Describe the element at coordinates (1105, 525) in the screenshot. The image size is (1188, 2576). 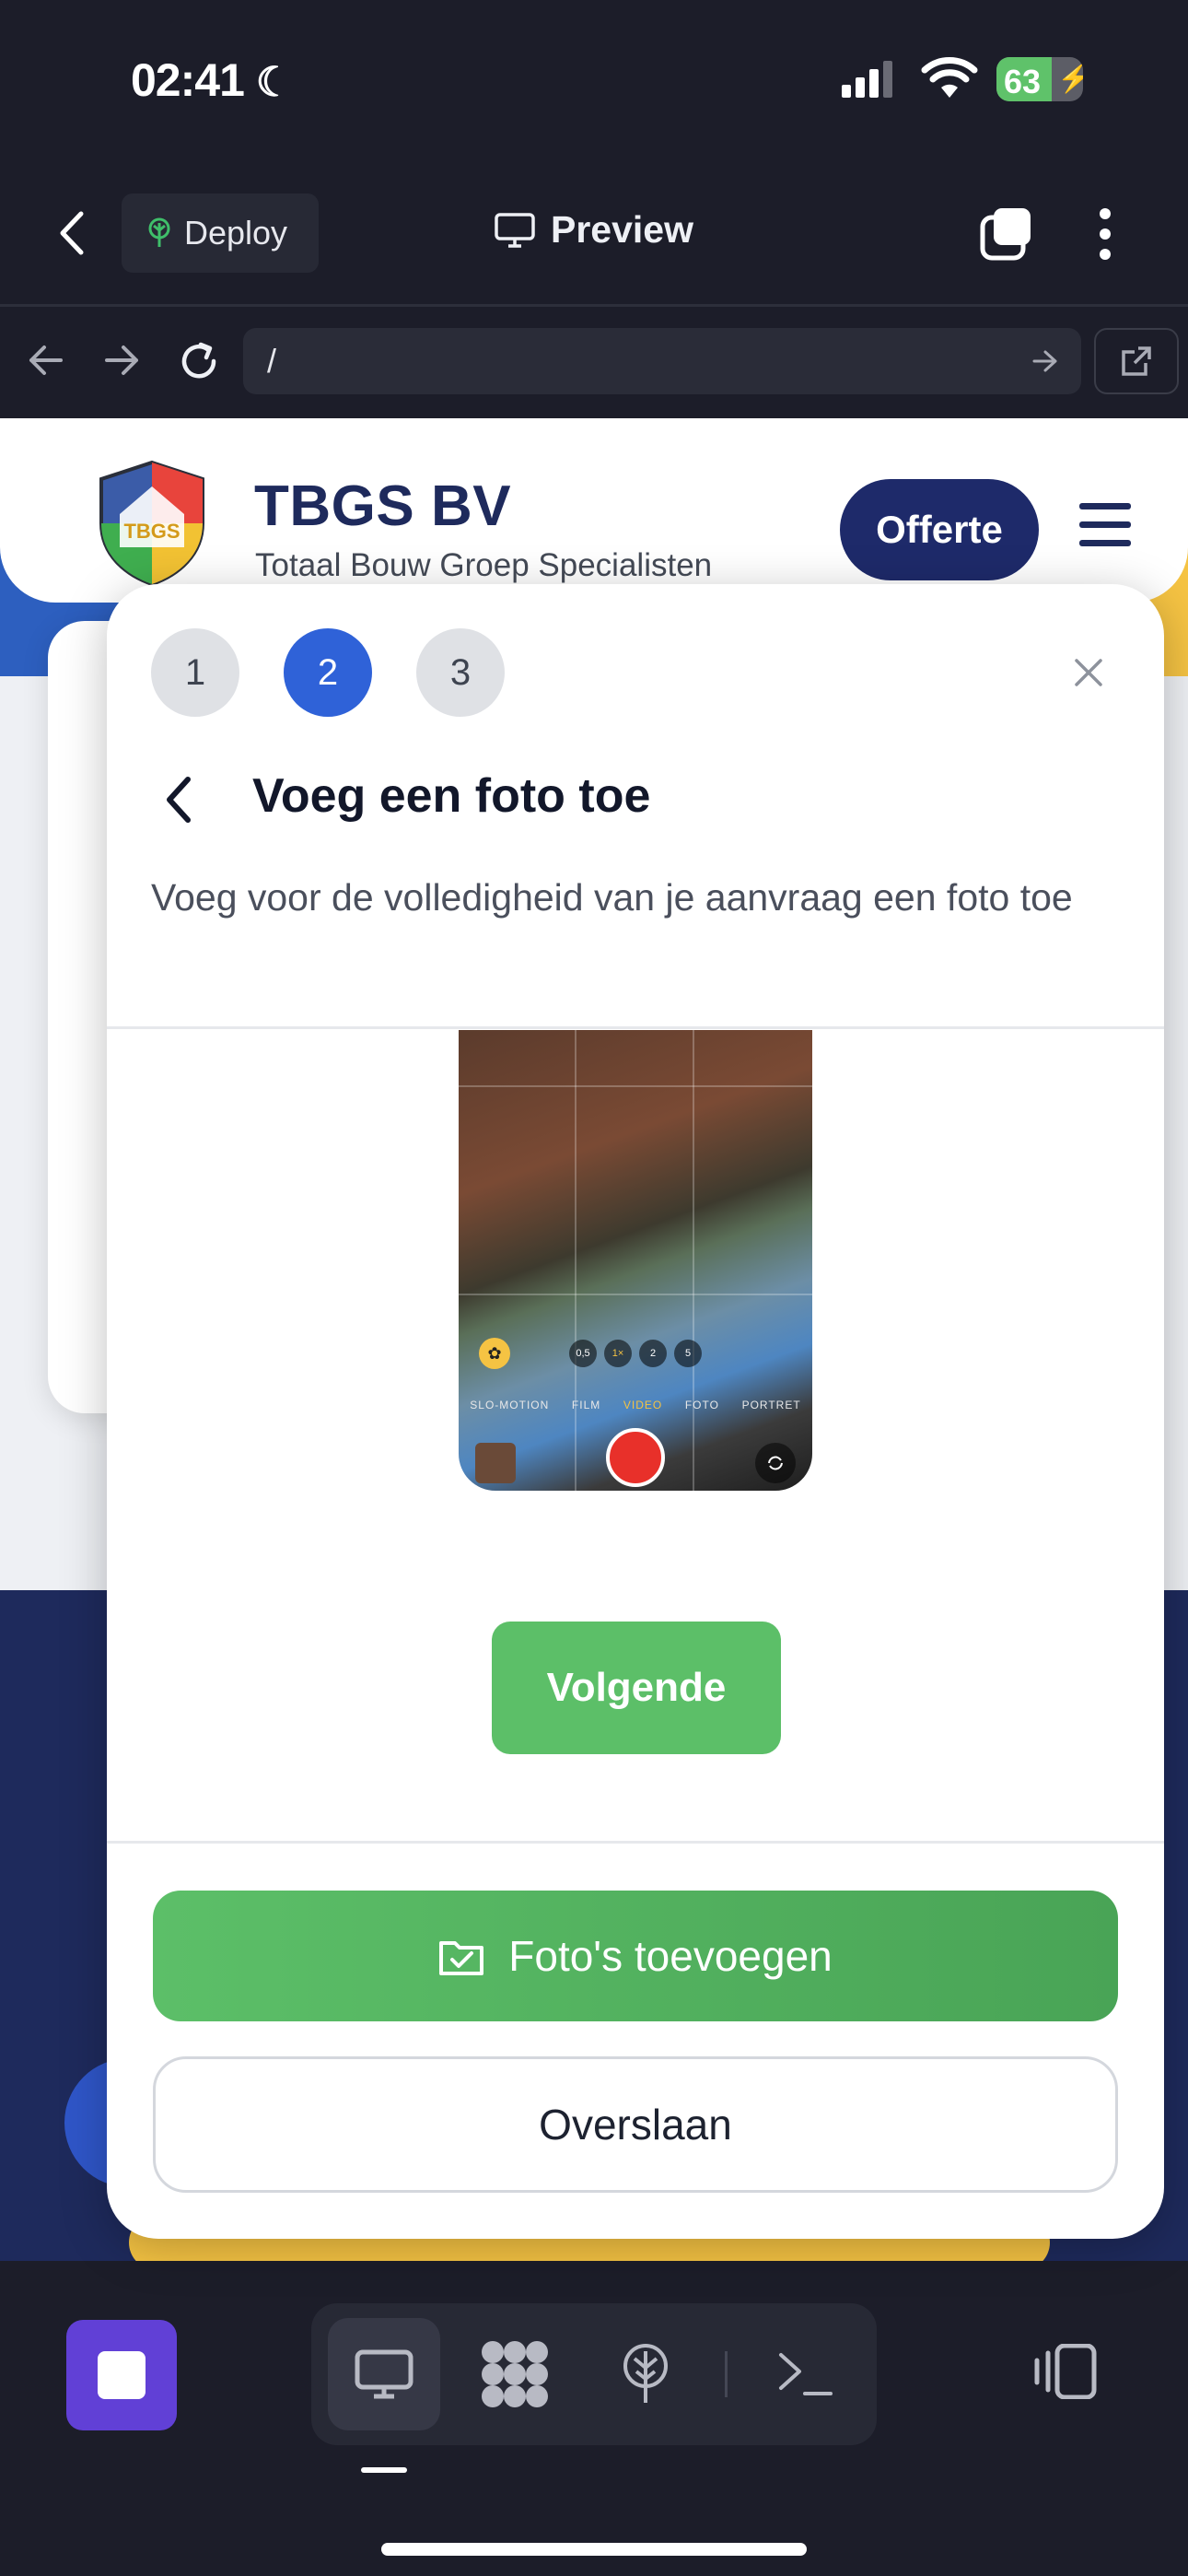
I see `hamburger-menu-icon` at that location.